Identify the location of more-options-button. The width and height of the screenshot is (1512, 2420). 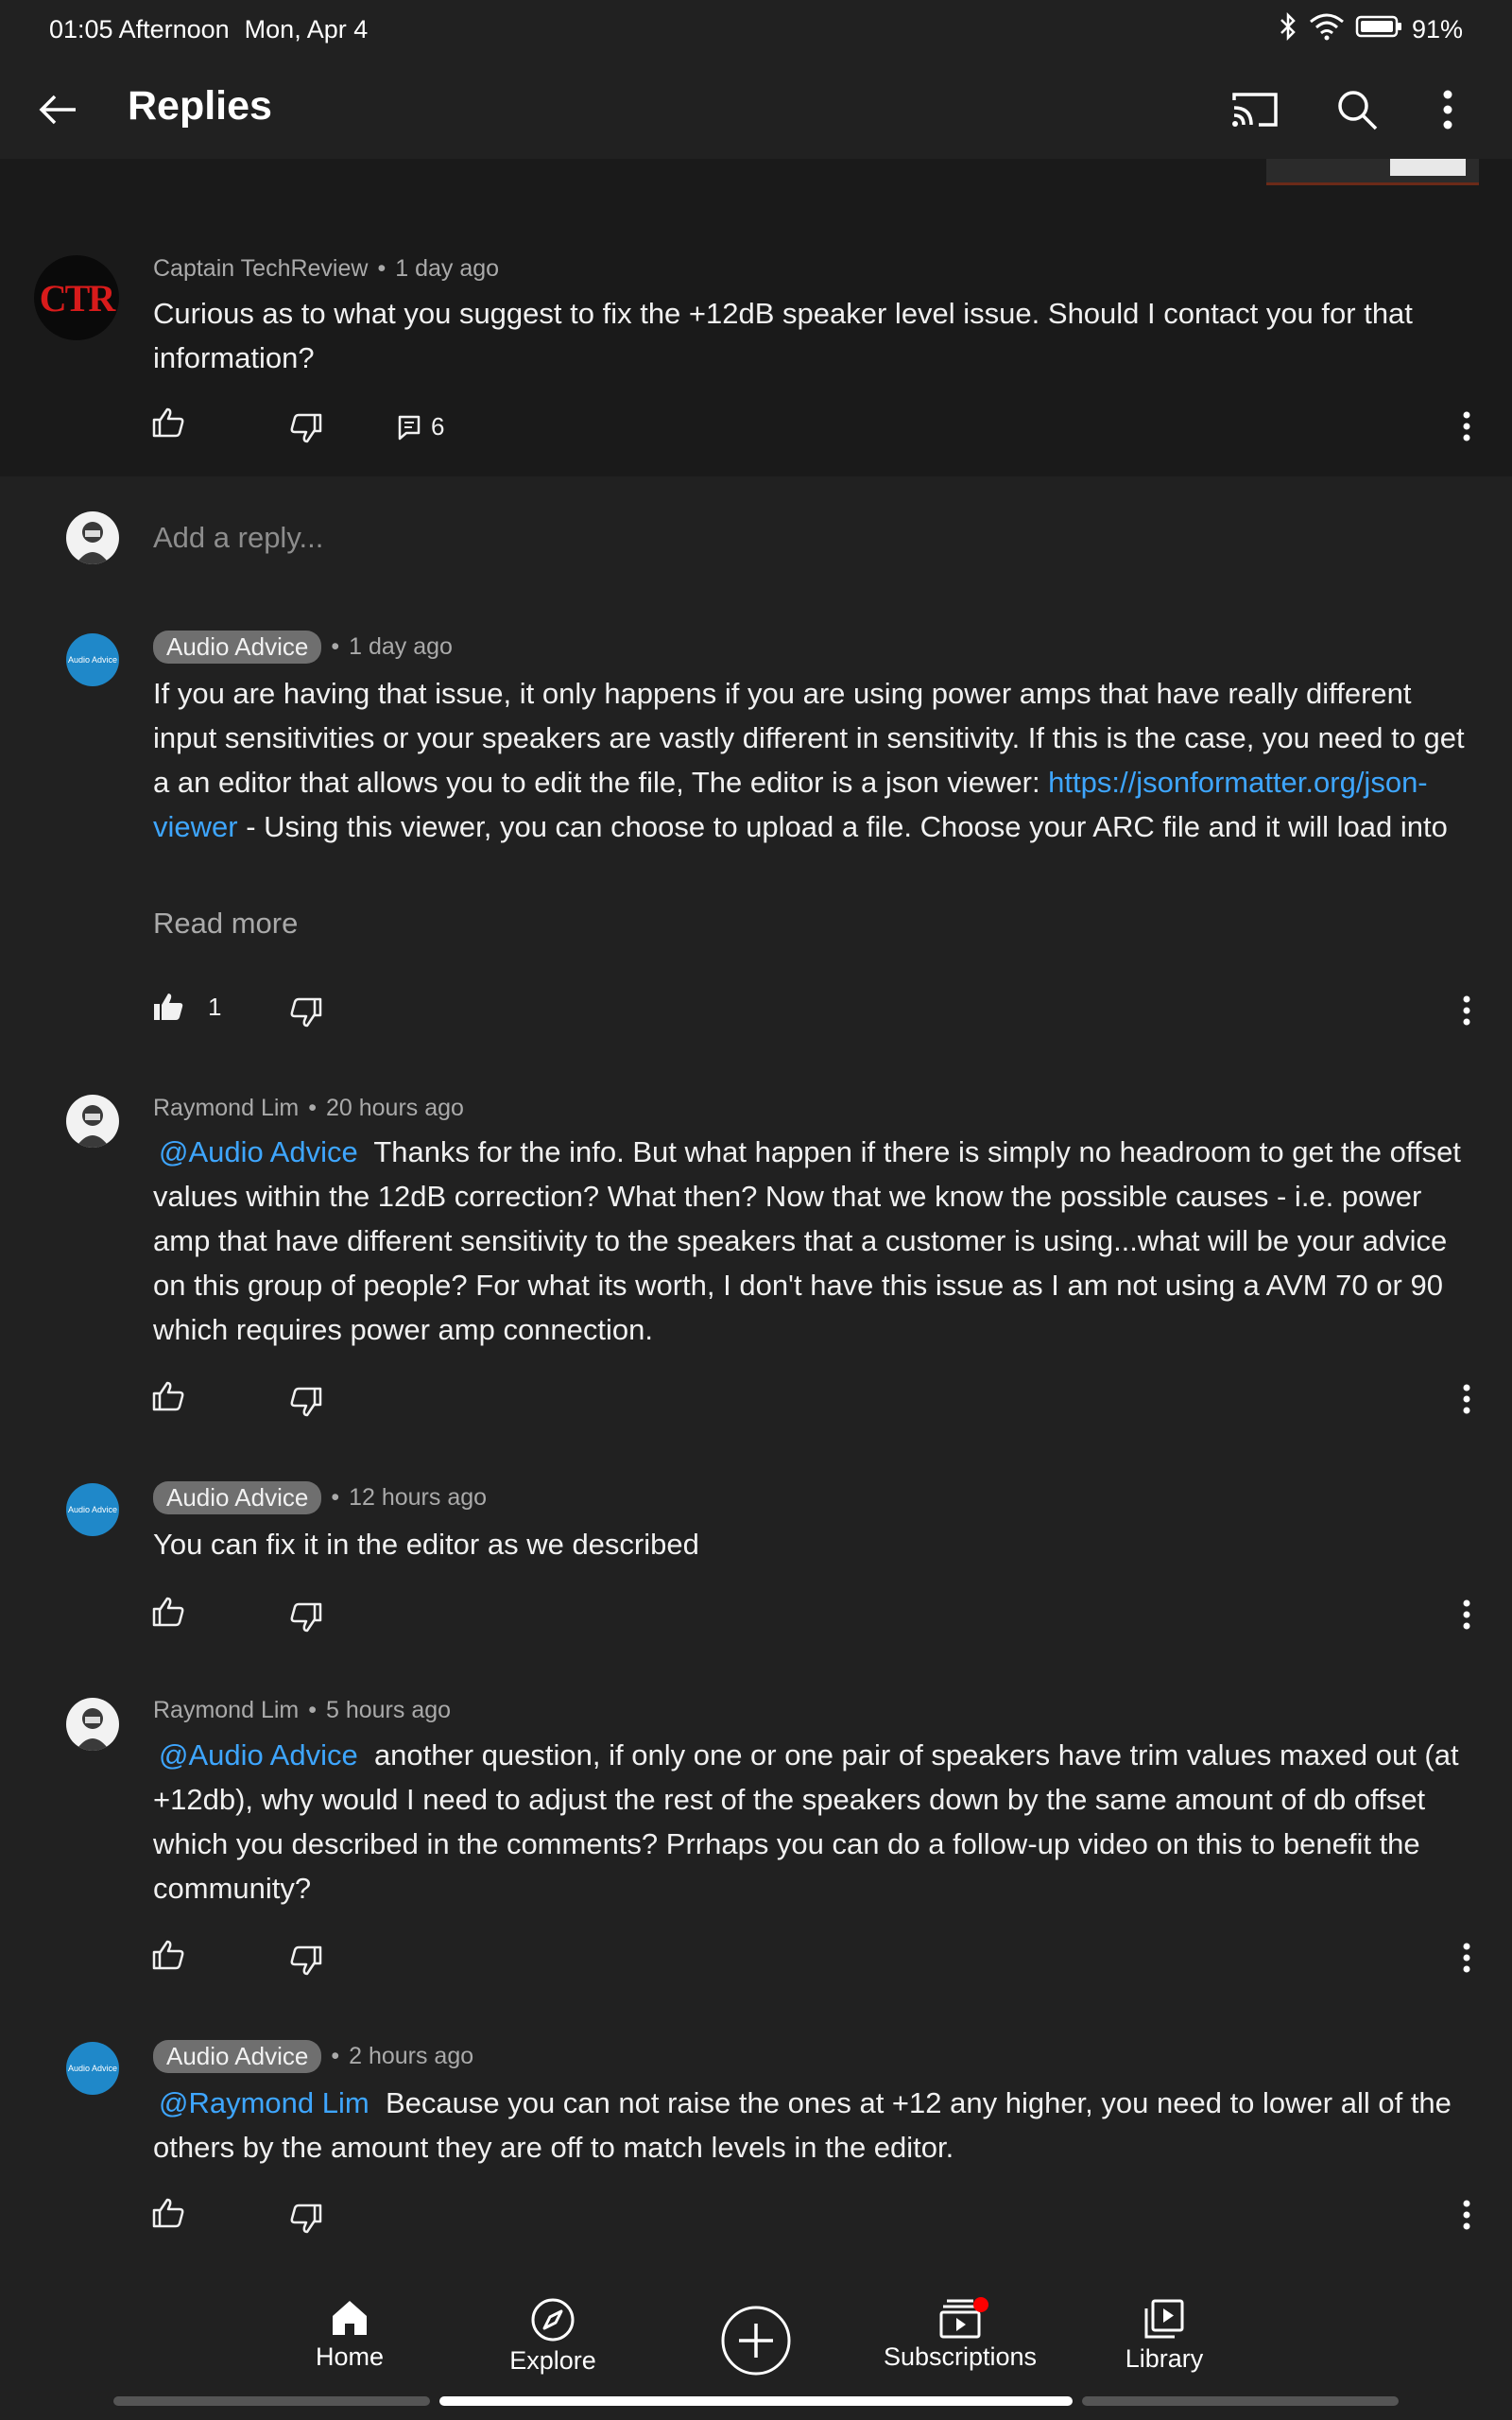
(1447, 109).